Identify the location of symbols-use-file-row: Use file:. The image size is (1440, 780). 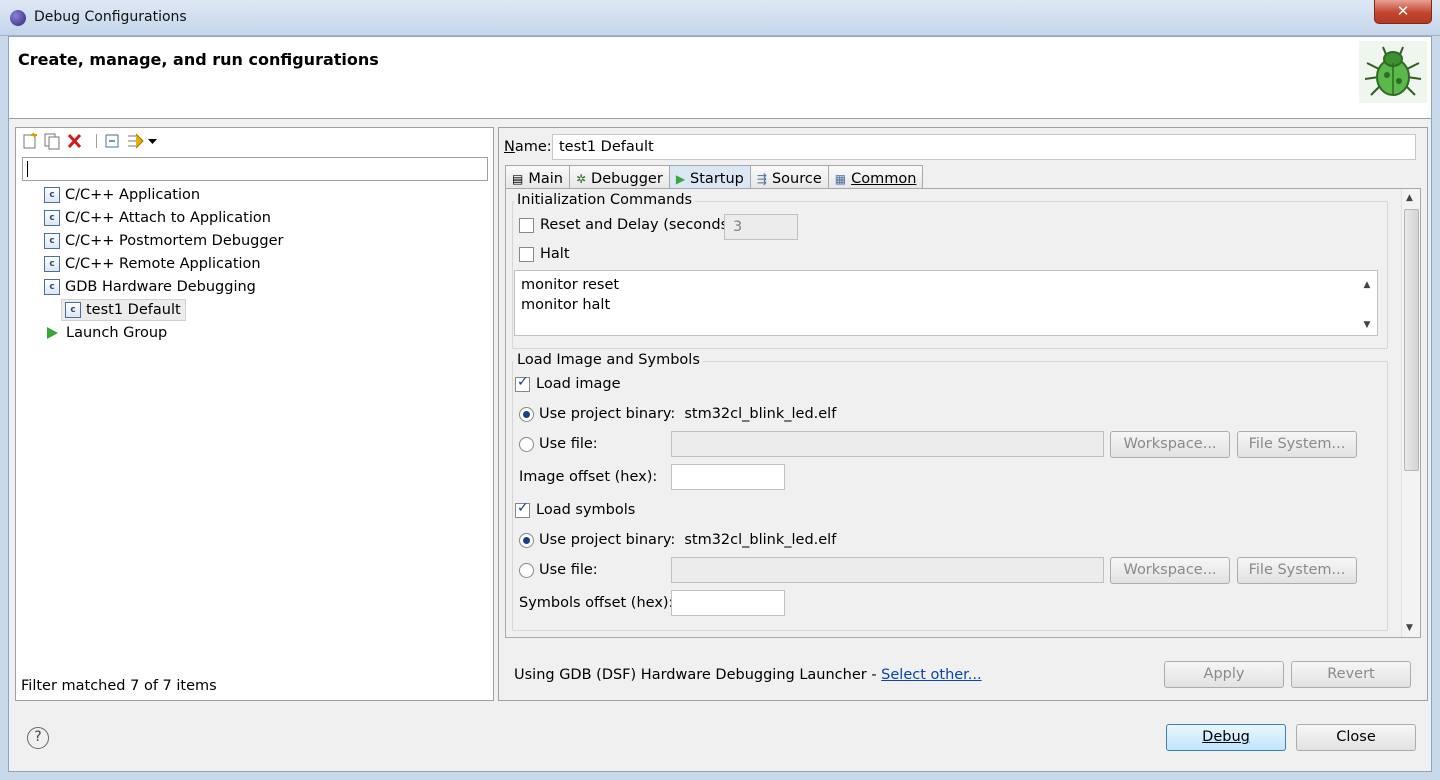
(558, 570).